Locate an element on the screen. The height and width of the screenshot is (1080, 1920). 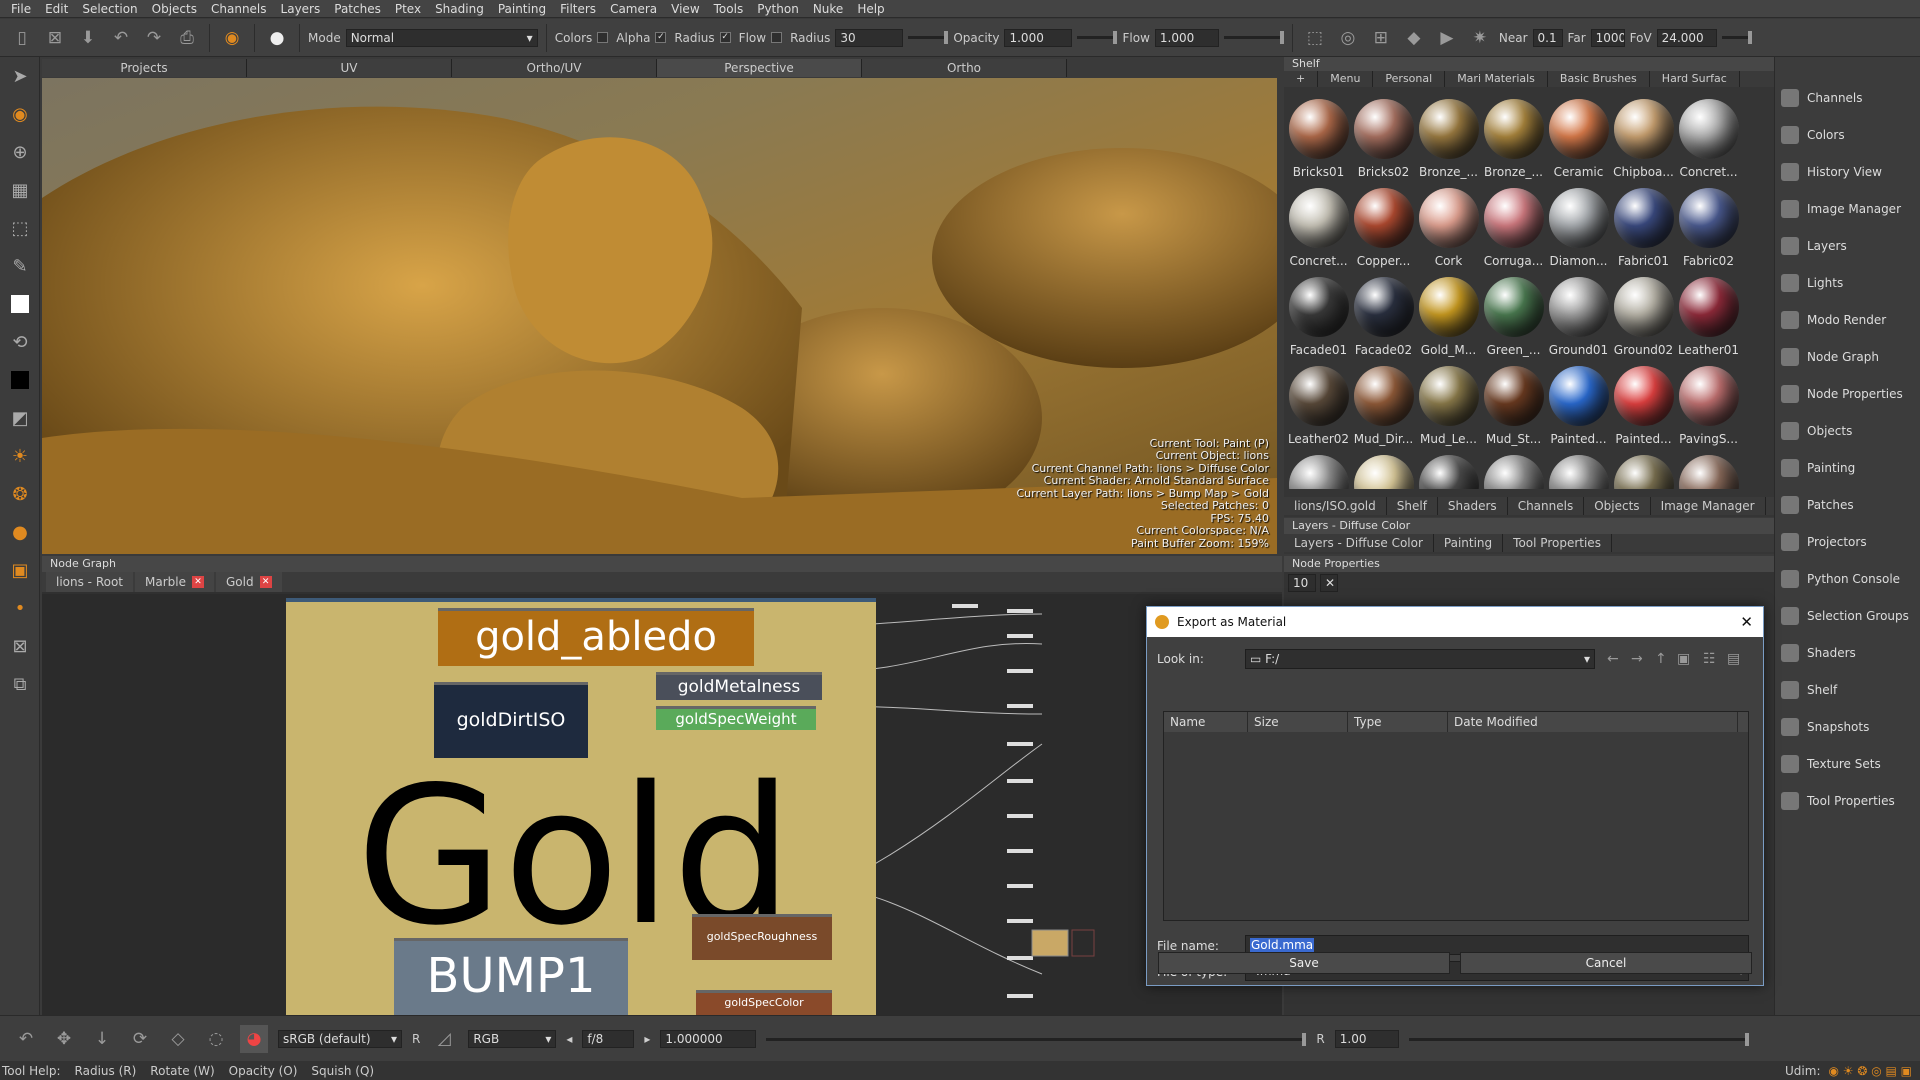
gain-field: 1.00 is located at coordinates (1366, 1039).